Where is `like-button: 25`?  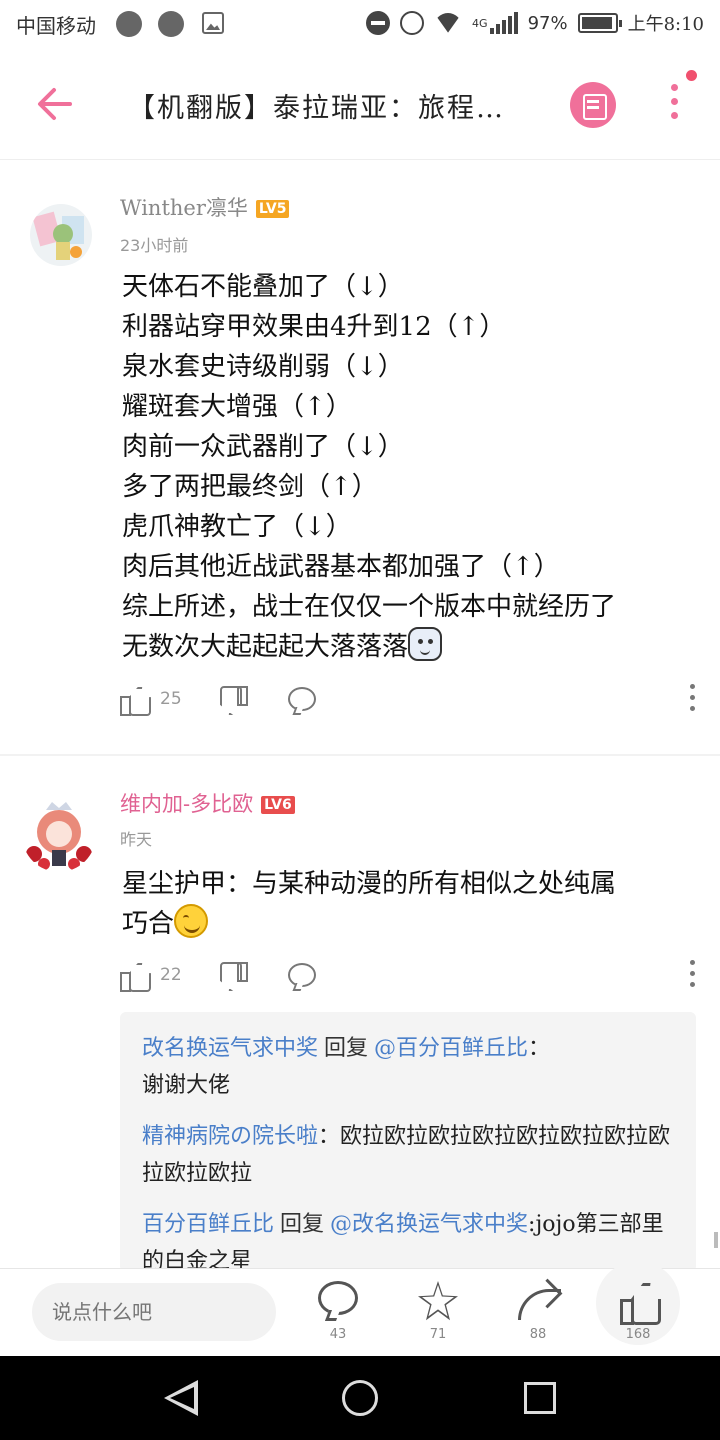
like-button: 25 is located at coordinates (151, 699).